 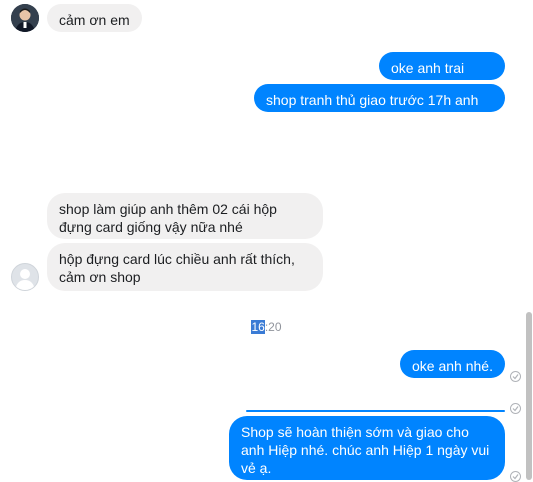 What do you see at coordinates (529, 241) in the screenshot?
I see `vertical-scrollbar` at bounding box center [529, 241].